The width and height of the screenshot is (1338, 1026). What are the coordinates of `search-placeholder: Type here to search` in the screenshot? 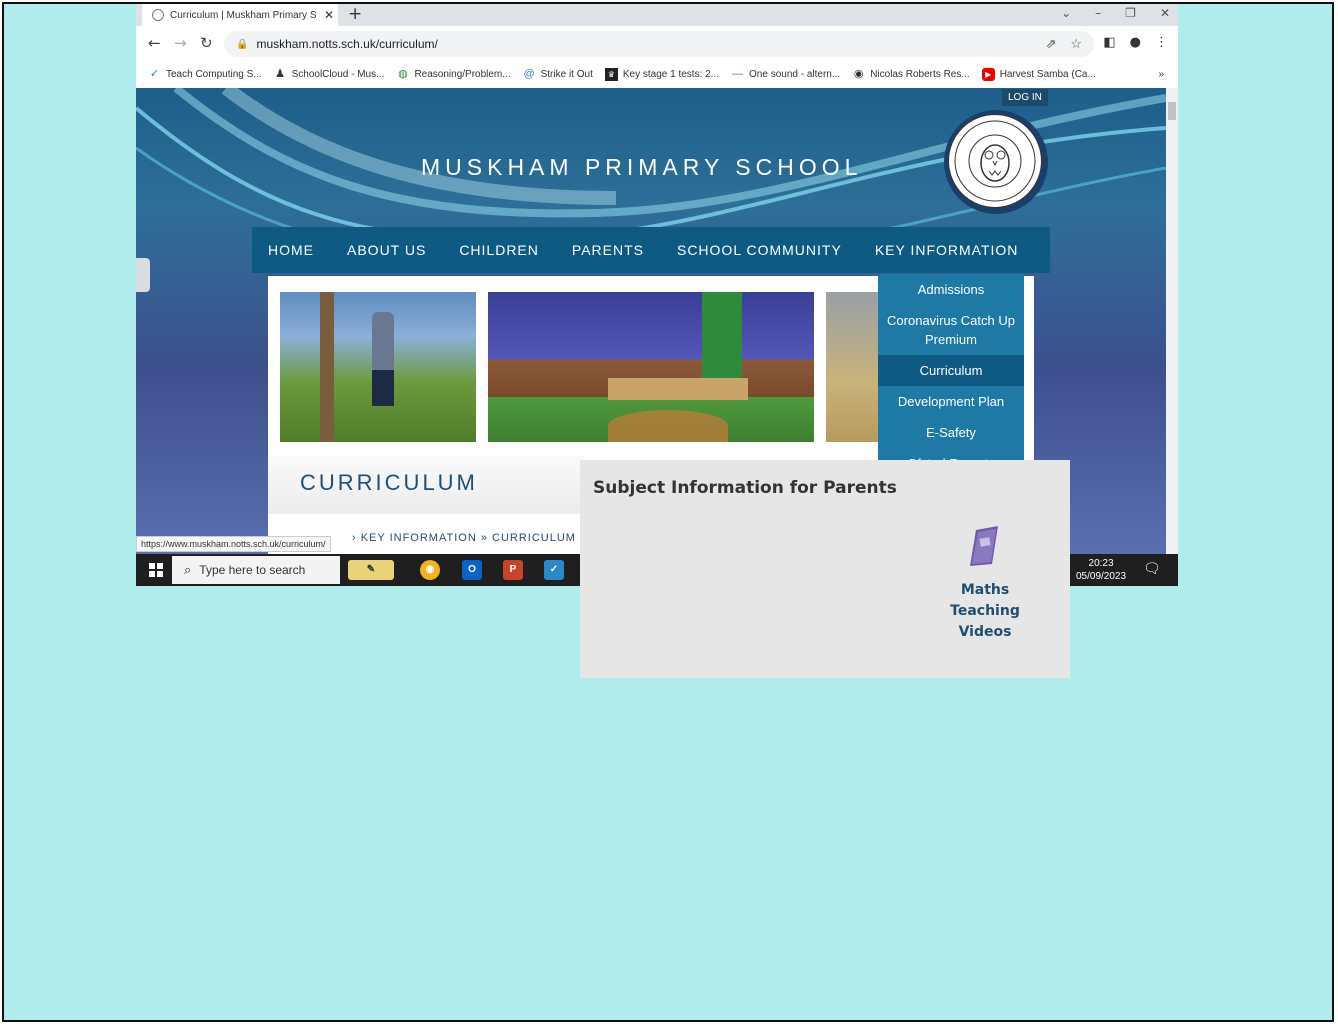 It's located at (252, 570).